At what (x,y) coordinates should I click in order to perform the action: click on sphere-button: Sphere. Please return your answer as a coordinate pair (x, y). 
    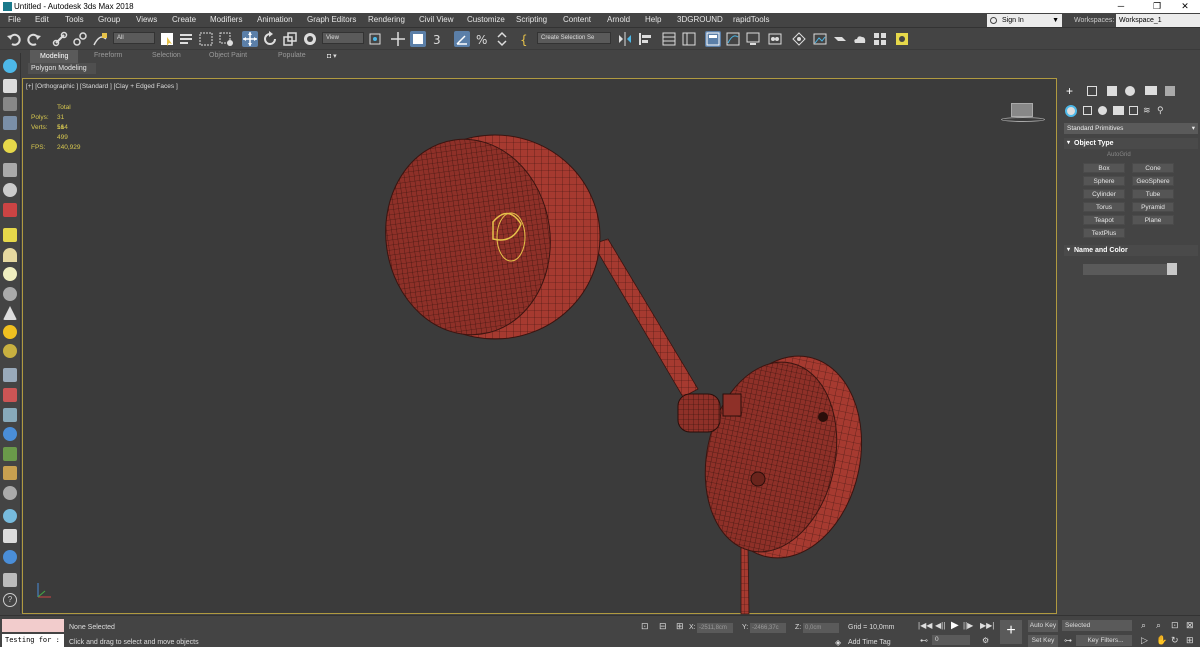
    Looking at the image, I should click on (1104, 181).